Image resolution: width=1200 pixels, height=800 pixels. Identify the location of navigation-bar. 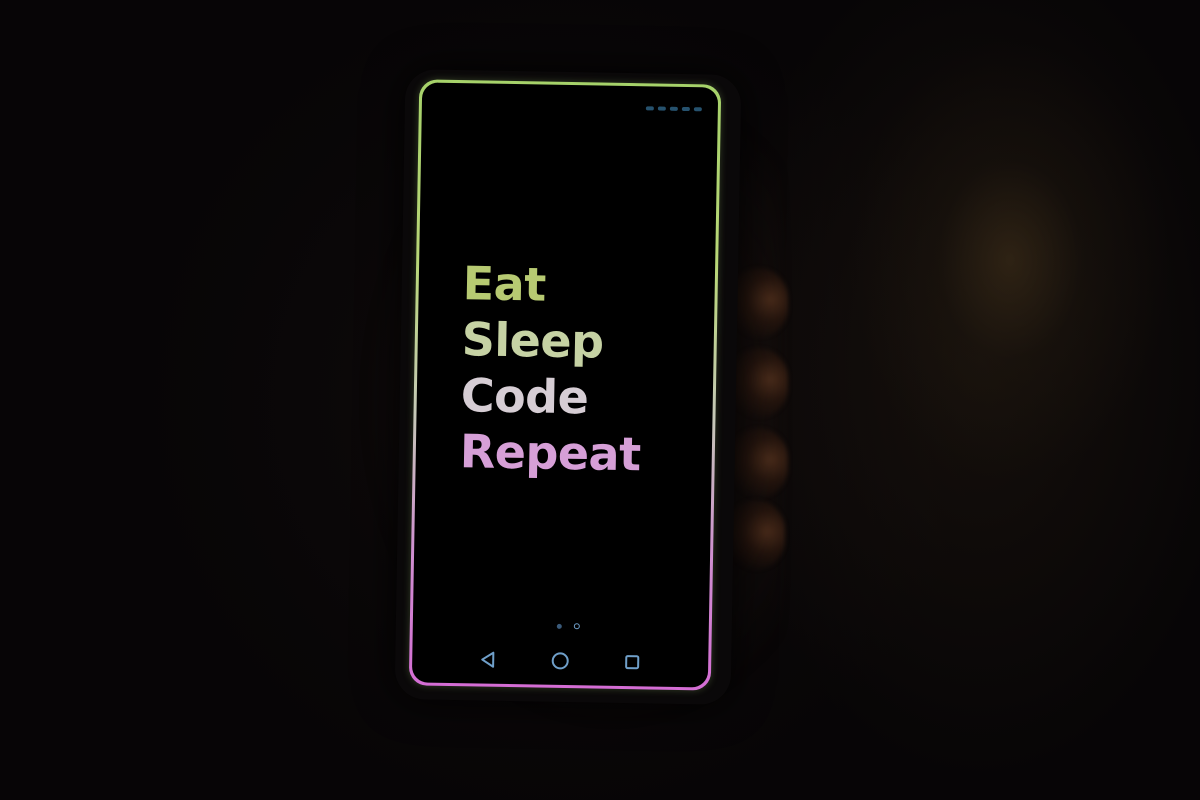
(560, 660).